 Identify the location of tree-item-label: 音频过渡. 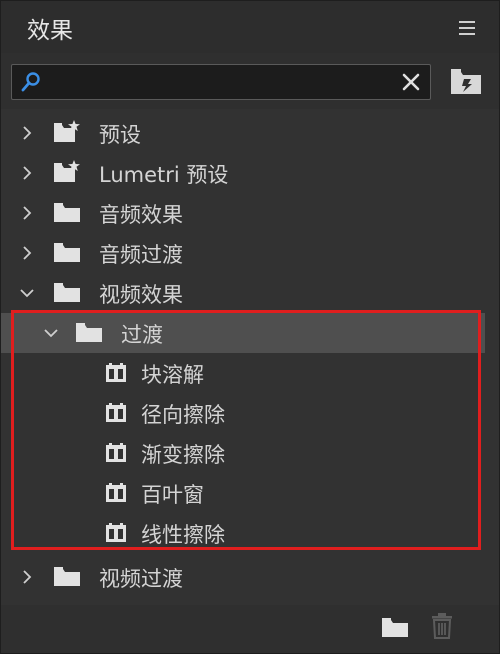
(141, 255).